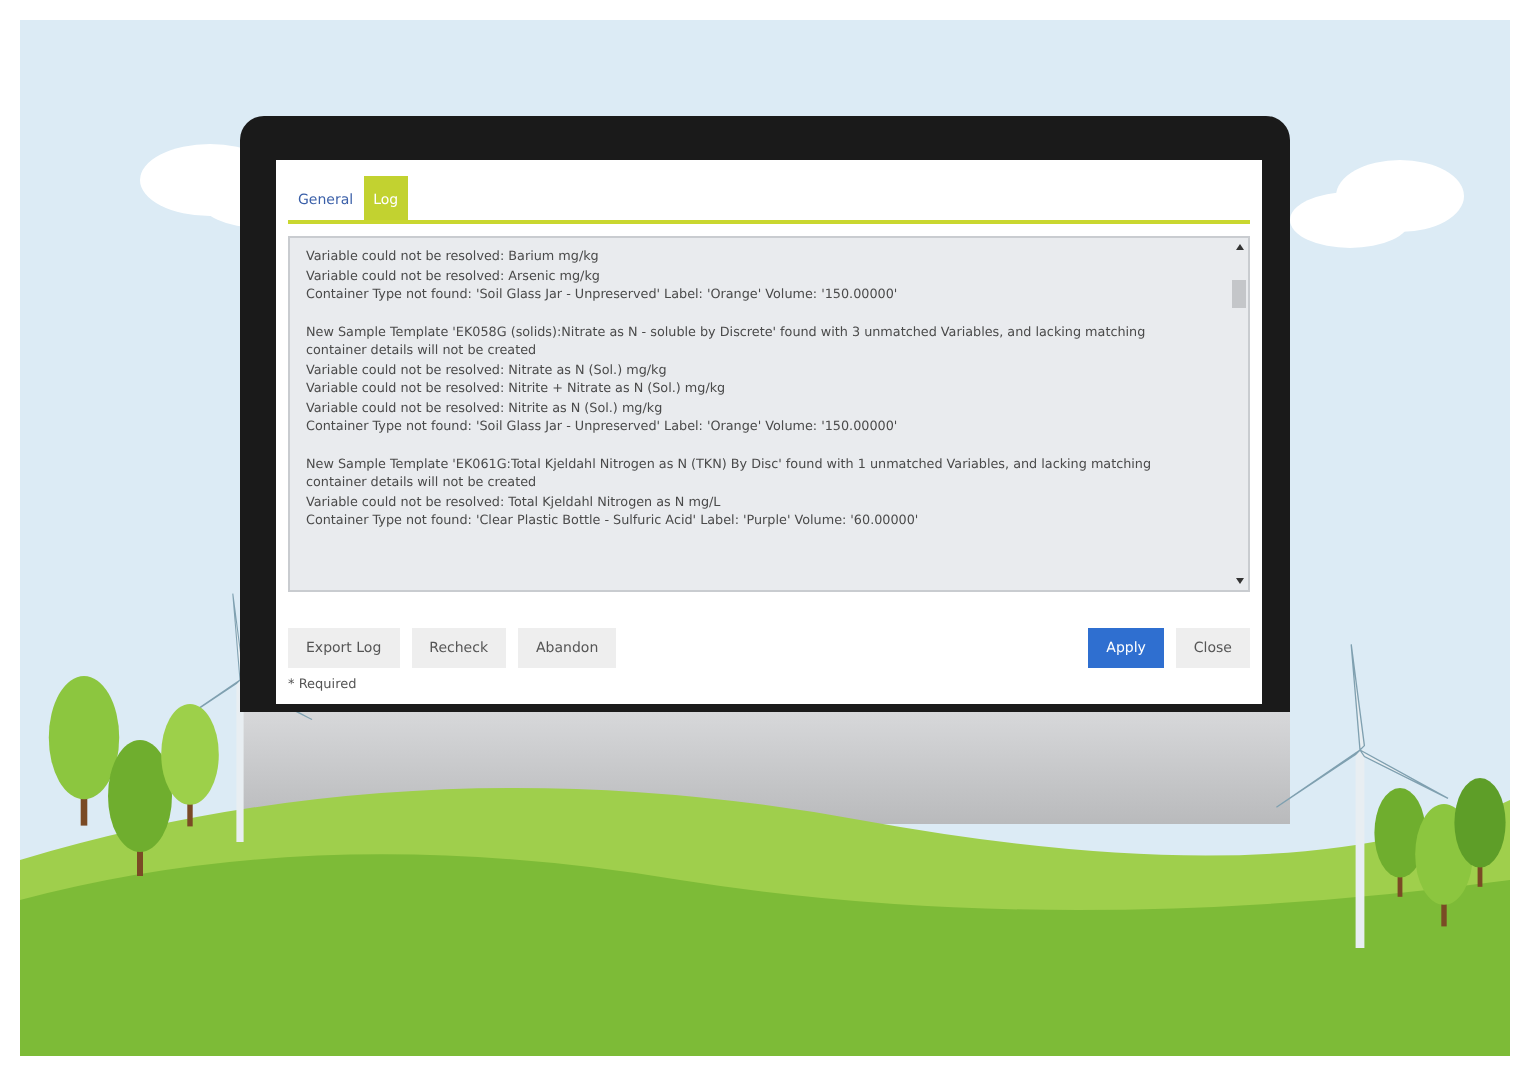 Image resolution: width=1528 pixels, height=1072 pixels. I want to click on scroll-up-icon, so click(1239, 247).